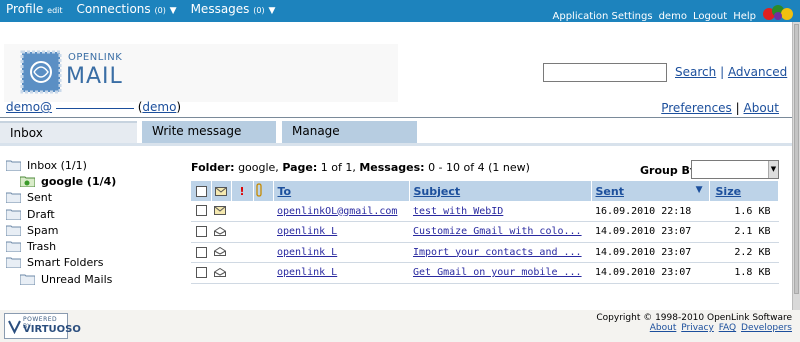 The width and height of the screenshot is (800, 342). I want to click on tab-inbox: Inbox, so click(68, 132).